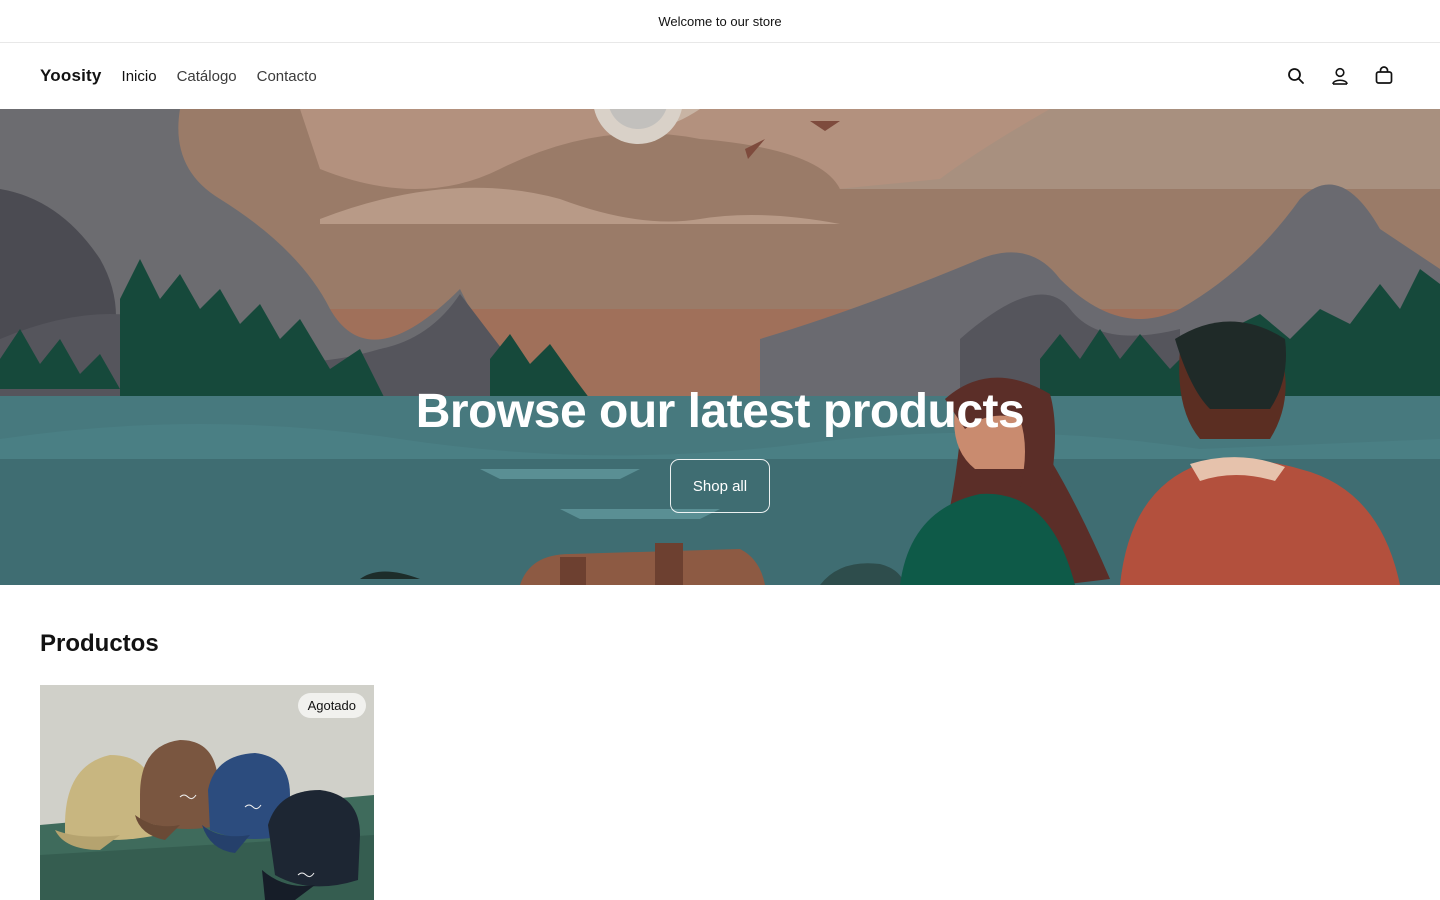 This screenshot has height=900, width=1440. I want to click on announcement-bar: Welcome to our store, so click(720, 21).